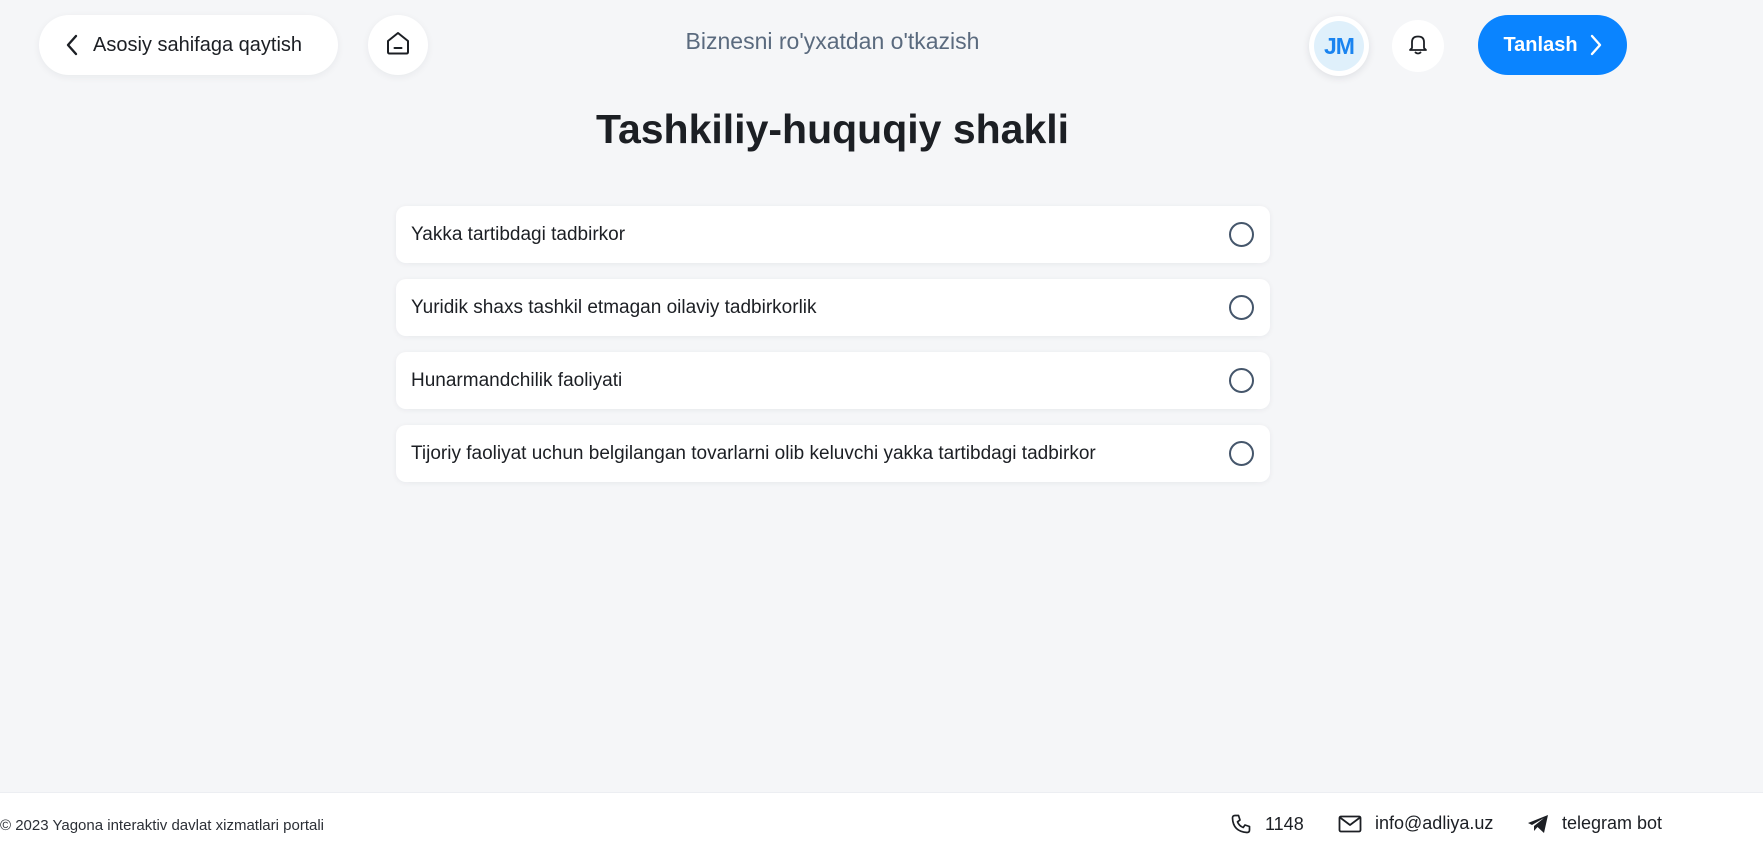  Describe the element at coordinates (518, 234) in the screenshot. I see `option-label: Yakka tartibdagi tadbirkor` at that location.